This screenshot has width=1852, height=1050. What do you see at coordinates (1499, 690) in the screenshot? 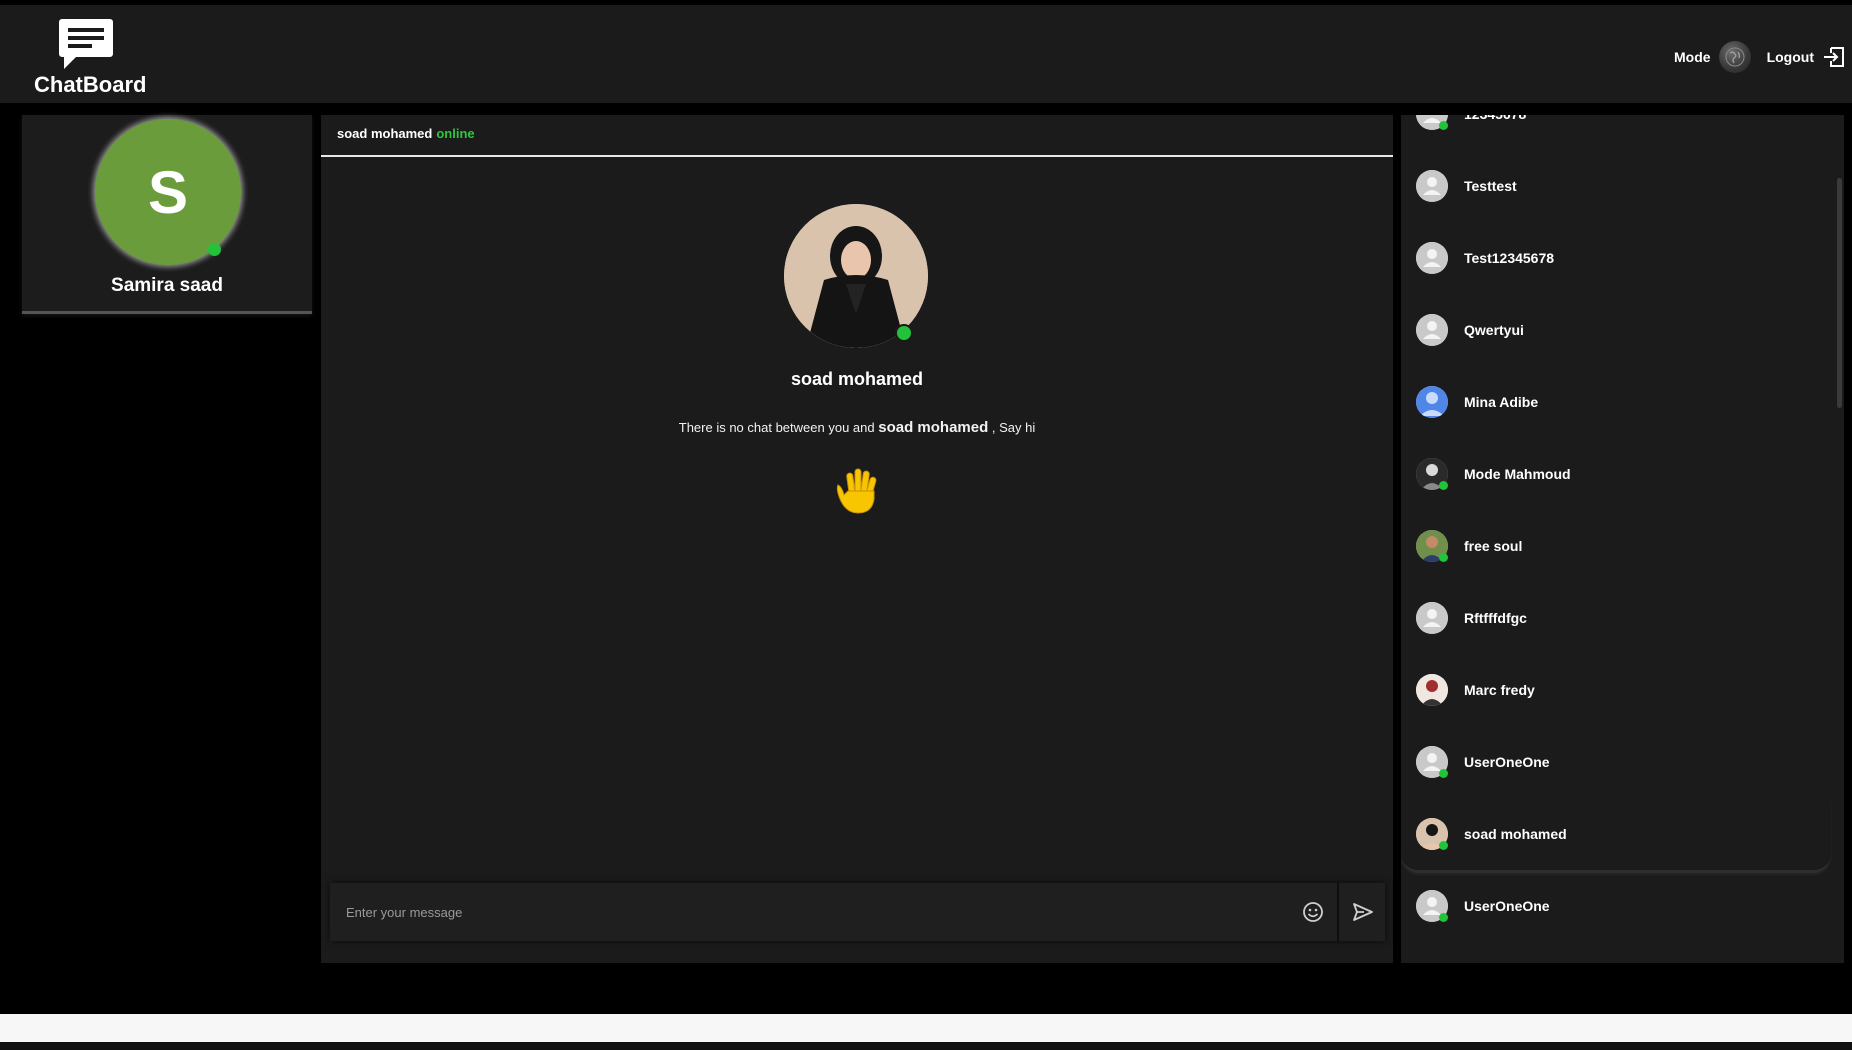
I see `contact-name: Marc fredy` at bounding box center [1499, 690].